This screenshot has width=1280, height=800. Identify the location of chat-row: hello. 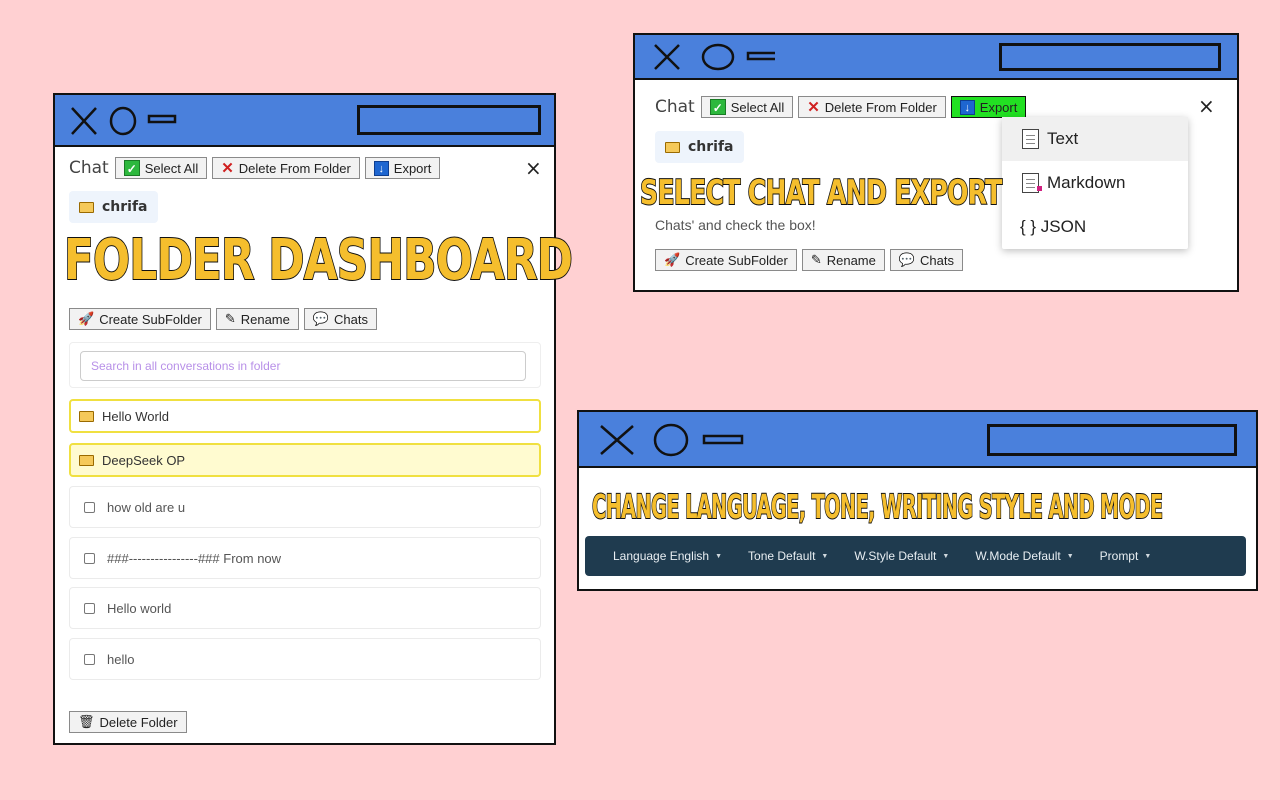
(305, 659).